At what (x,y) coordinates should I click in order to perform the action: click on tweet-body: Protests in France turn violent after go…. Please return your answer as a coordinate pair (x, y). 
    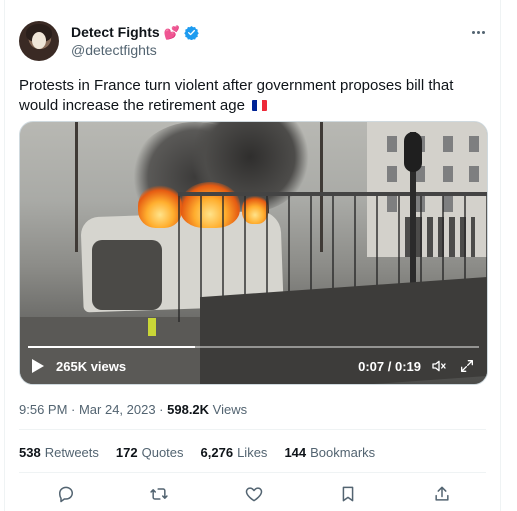
    Looking at the image, I should click on (236, 95).